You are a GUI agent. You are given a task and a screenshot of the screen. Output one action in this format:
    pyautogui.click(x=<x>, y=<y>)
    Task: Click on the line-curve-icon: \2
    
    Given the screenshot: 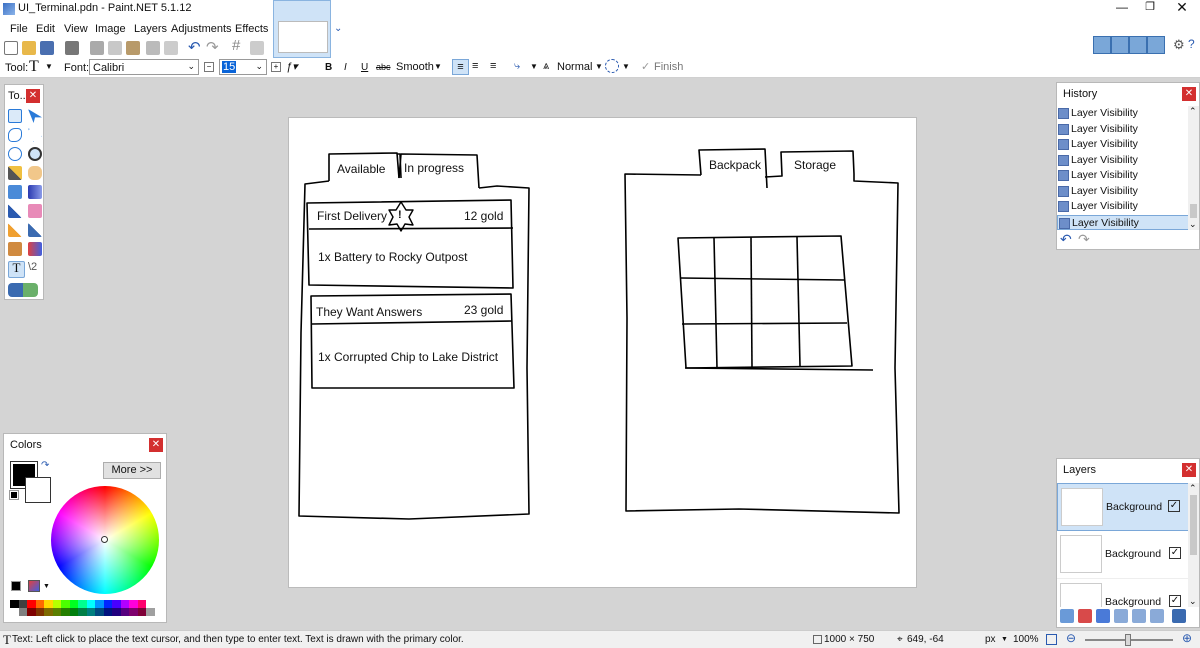 What is the action you would take?
    pyautogui.click(x=35, y=268)
    